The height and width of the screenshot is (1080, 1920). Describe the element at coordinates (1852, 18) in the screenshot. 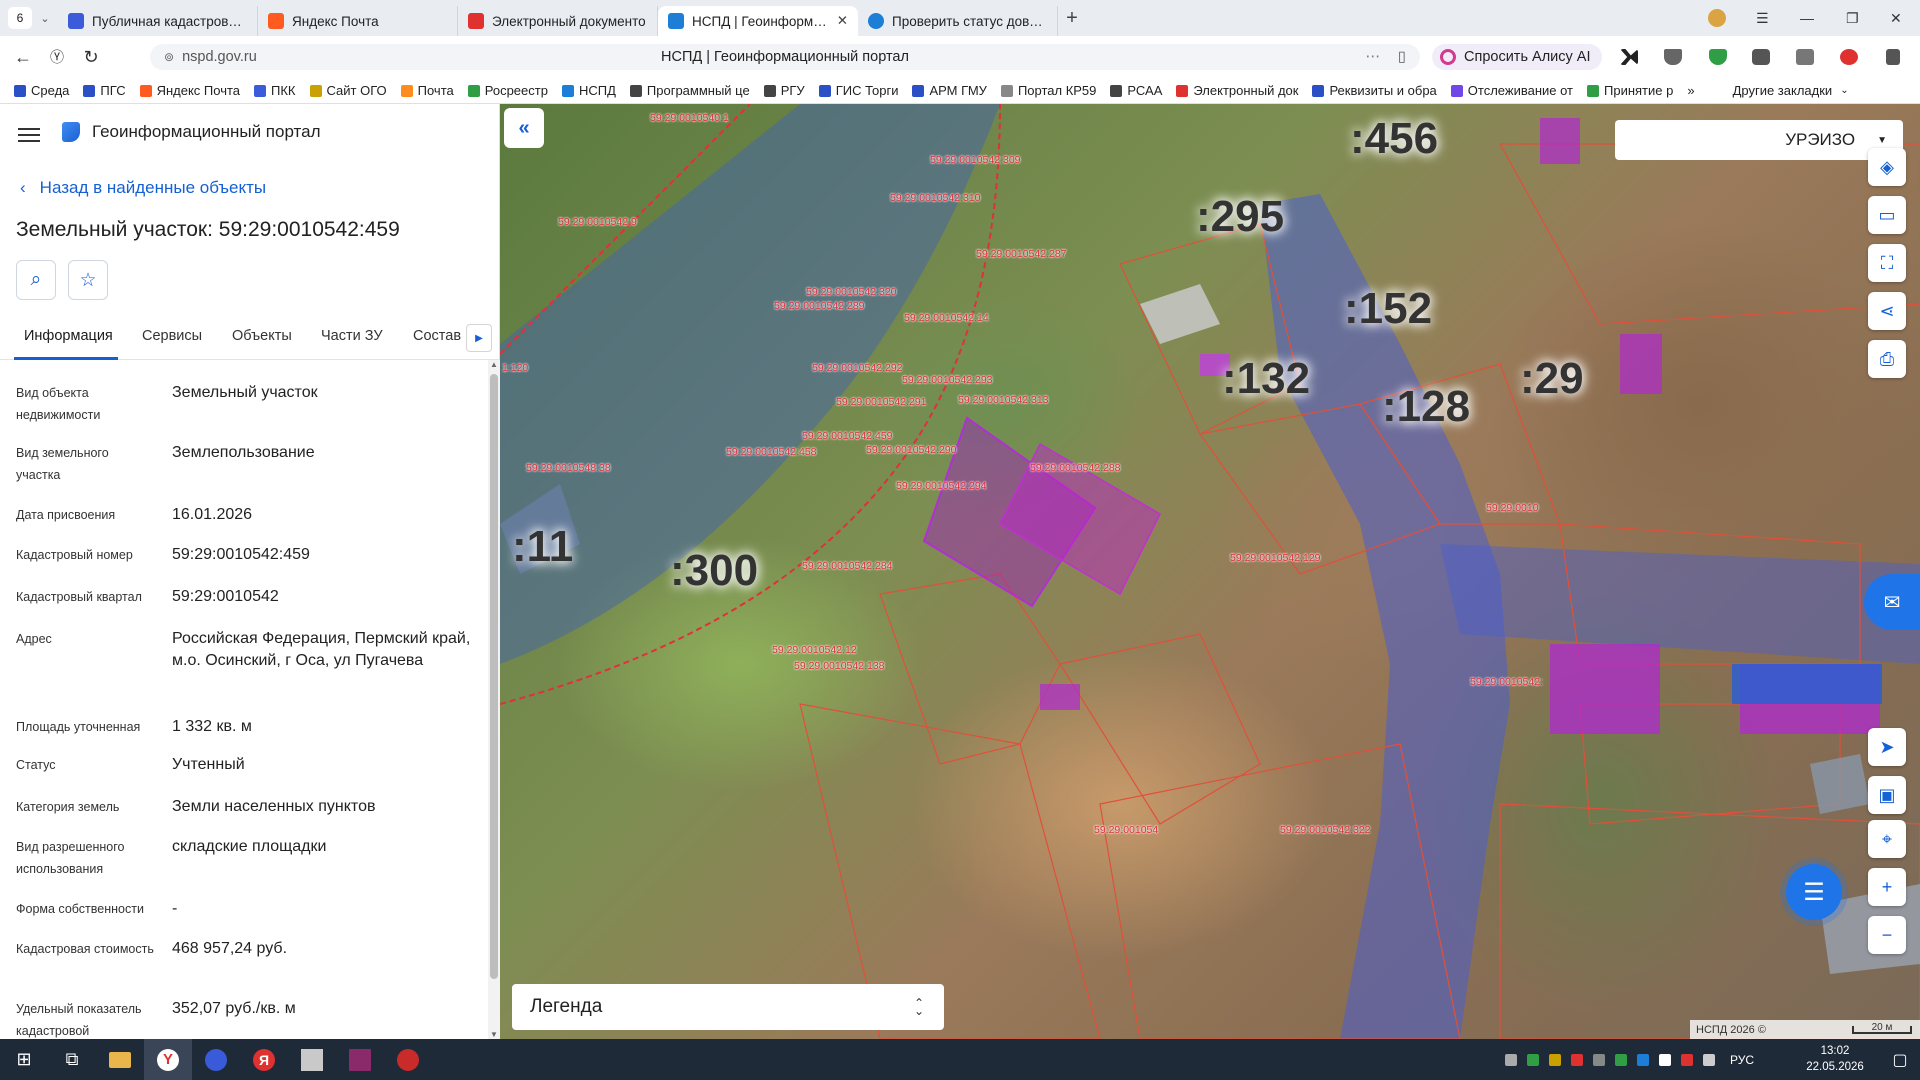

I see `restore-icon: ❐` at that location.